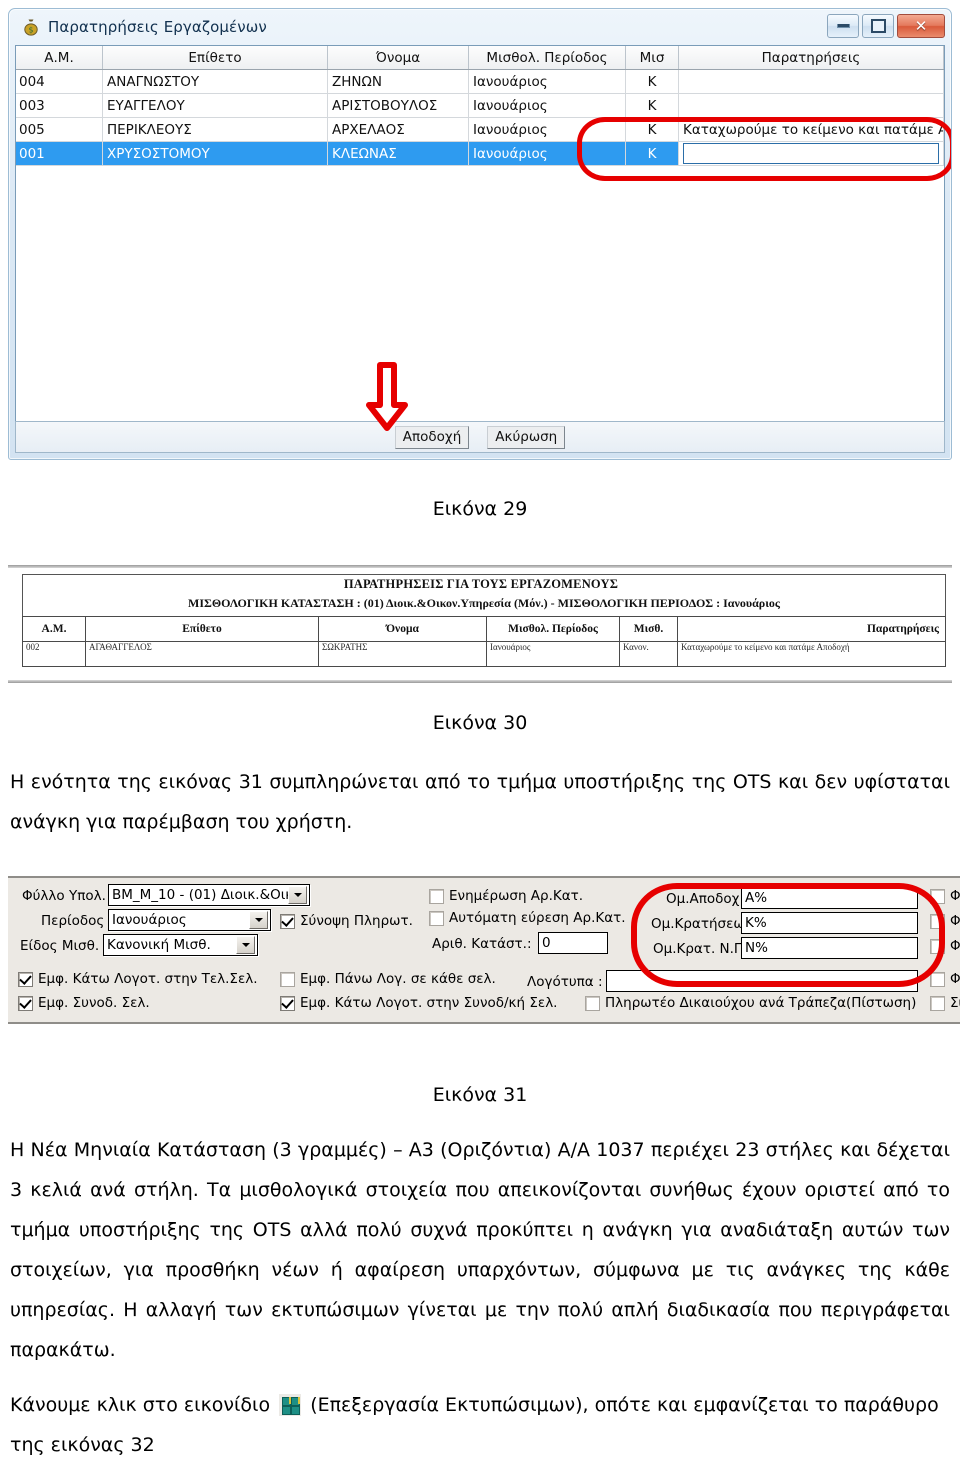  Describe the element at coordinates (398, 105) in the screenshot. I see `cell-firstname: ΑΡΙΣΤΟΒΟΥΛΟΣ` at that location.